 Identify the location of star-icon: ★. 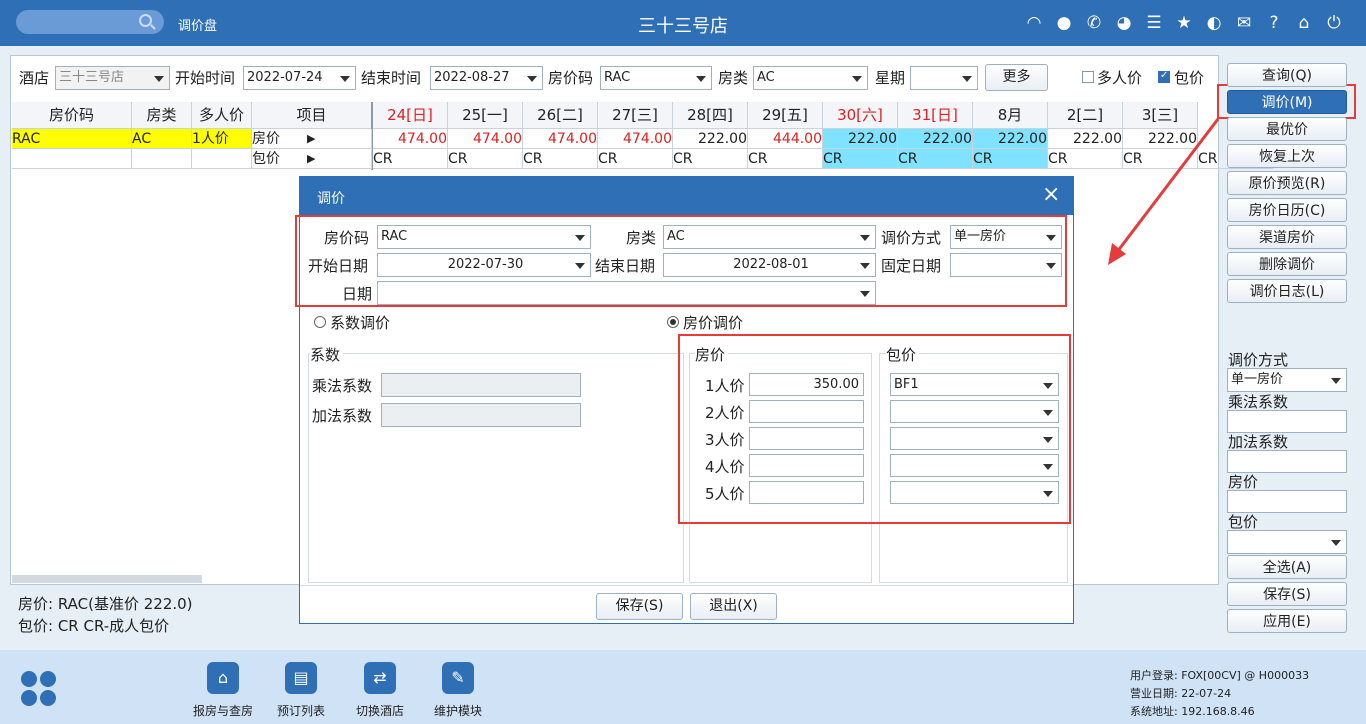
(1184, 23).